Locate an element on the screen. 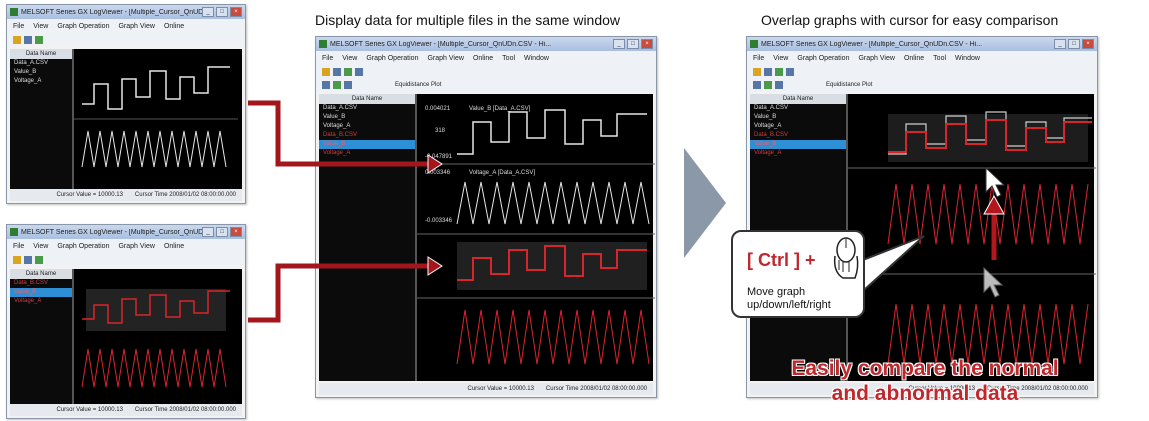  callout-tail is located at coordinates (890, 263).